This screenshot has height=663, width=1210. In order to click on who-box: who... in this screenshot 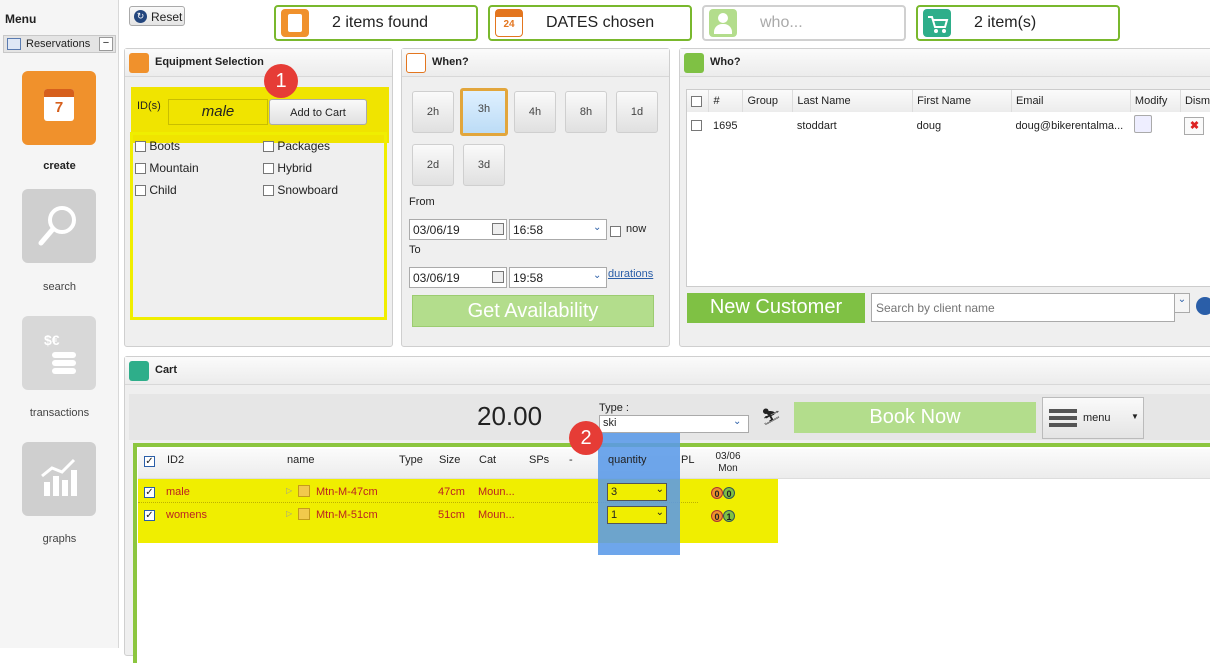, I will do `click(804, 23)`.